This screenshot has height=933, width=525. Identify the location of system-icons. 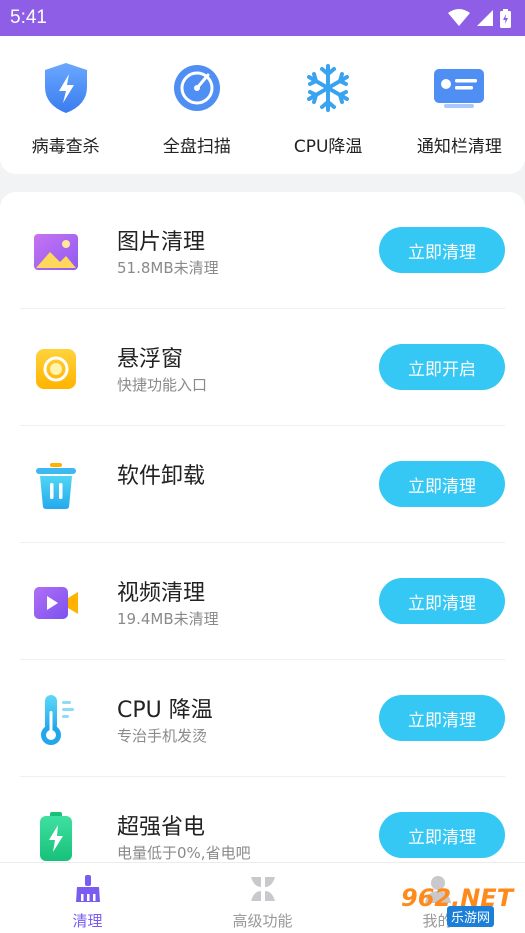
(479, 18).